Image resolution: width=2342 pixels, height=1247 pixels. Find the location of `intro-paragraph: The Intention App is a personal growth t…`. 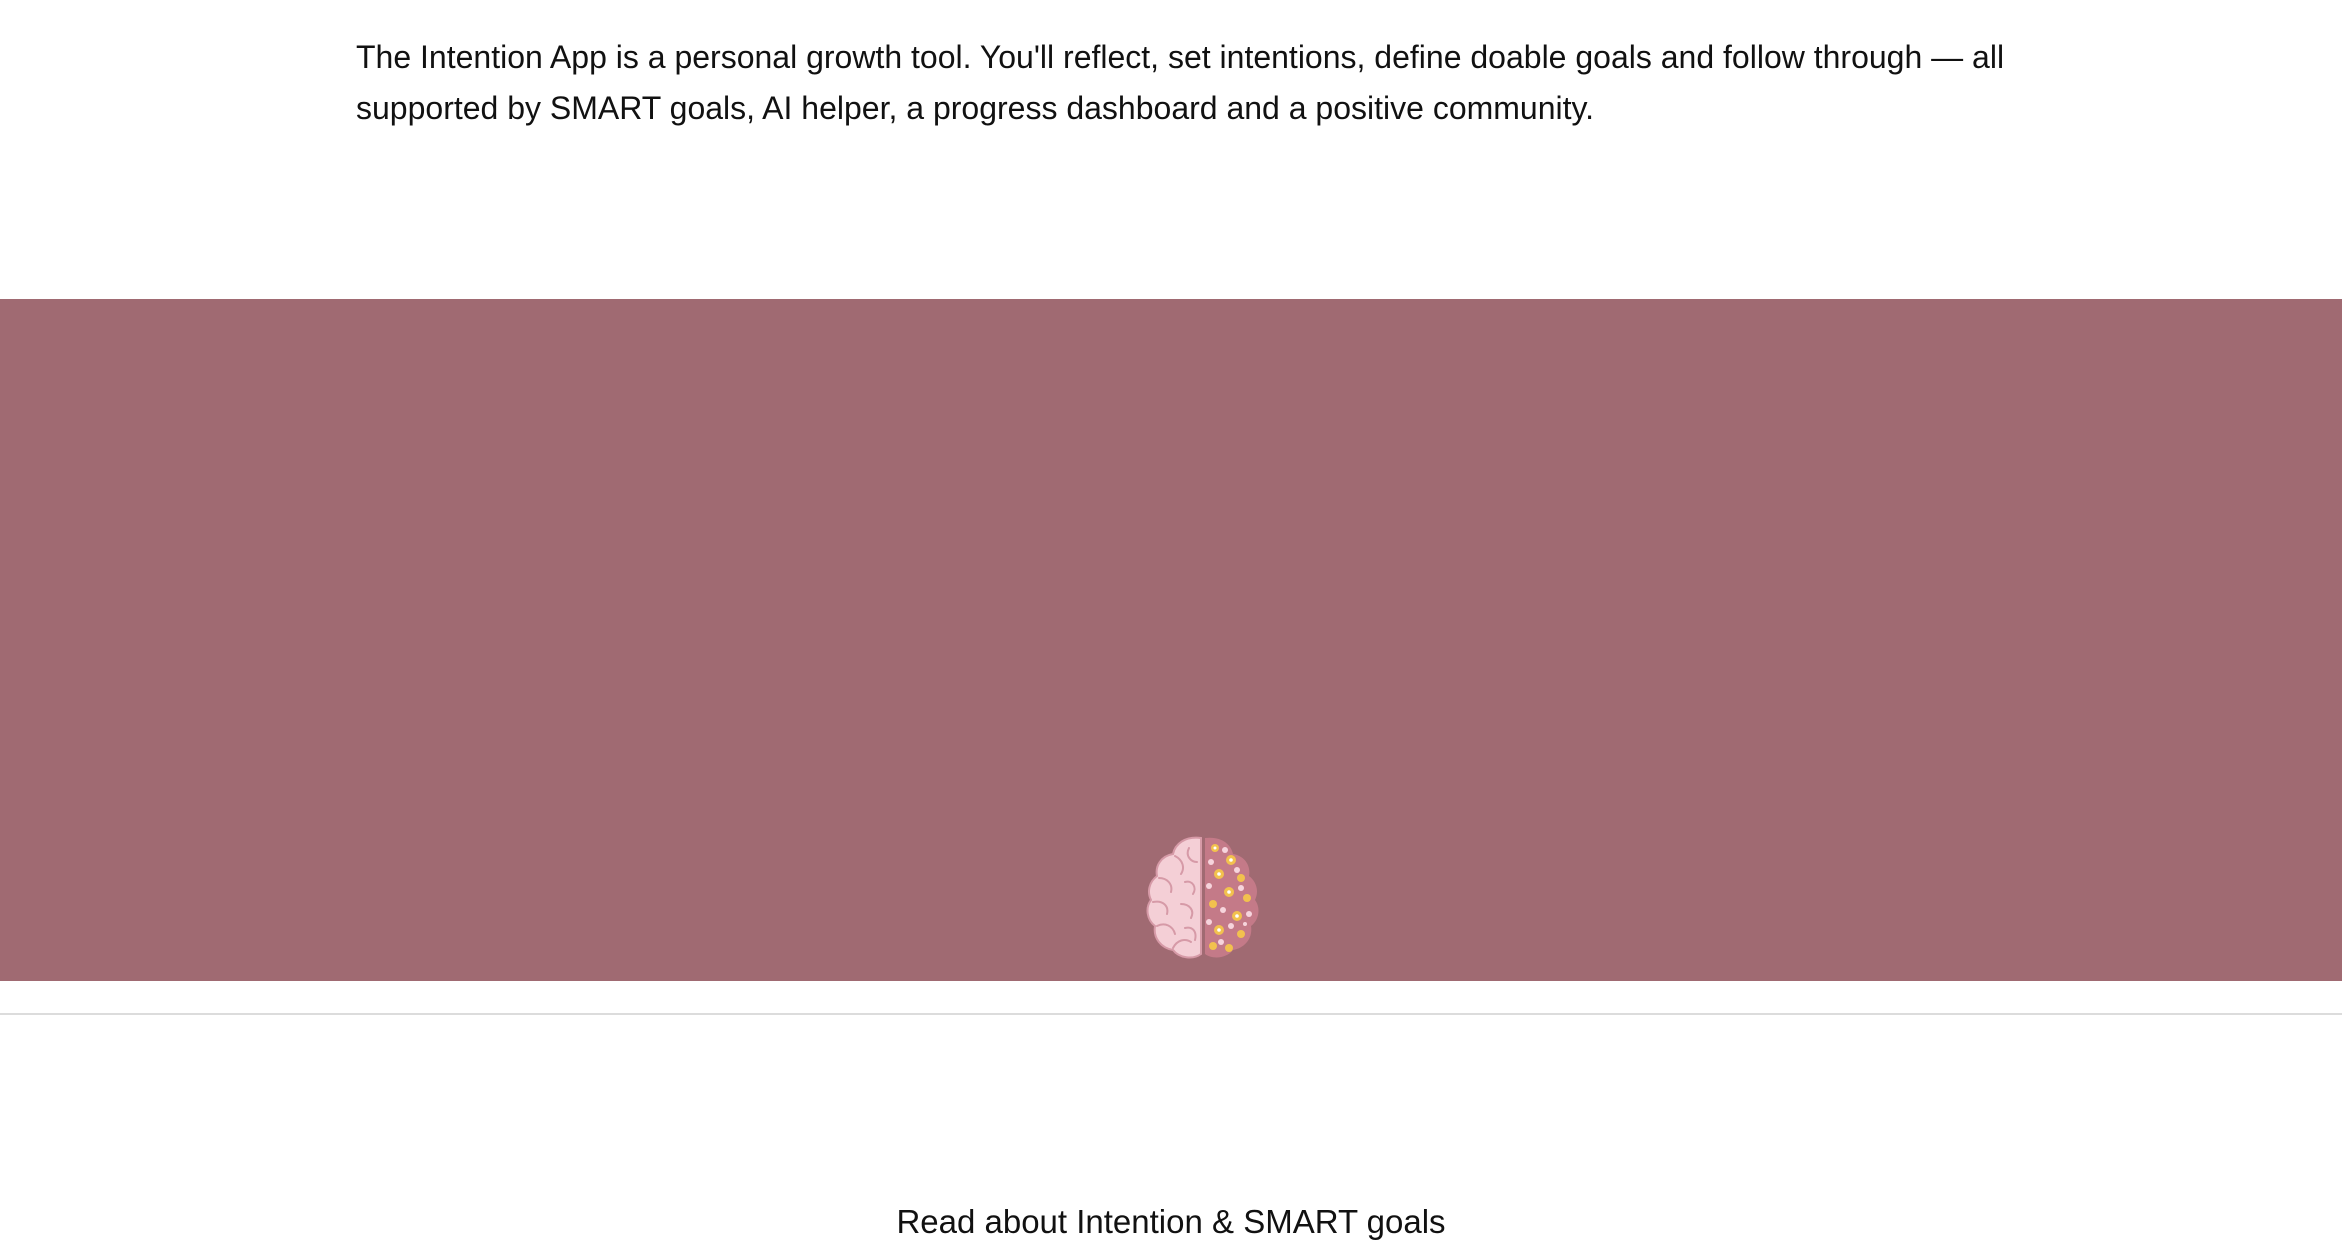

intro-paragraph: The Intention App is a personal growth t… is located at coordinates (1180, 82).